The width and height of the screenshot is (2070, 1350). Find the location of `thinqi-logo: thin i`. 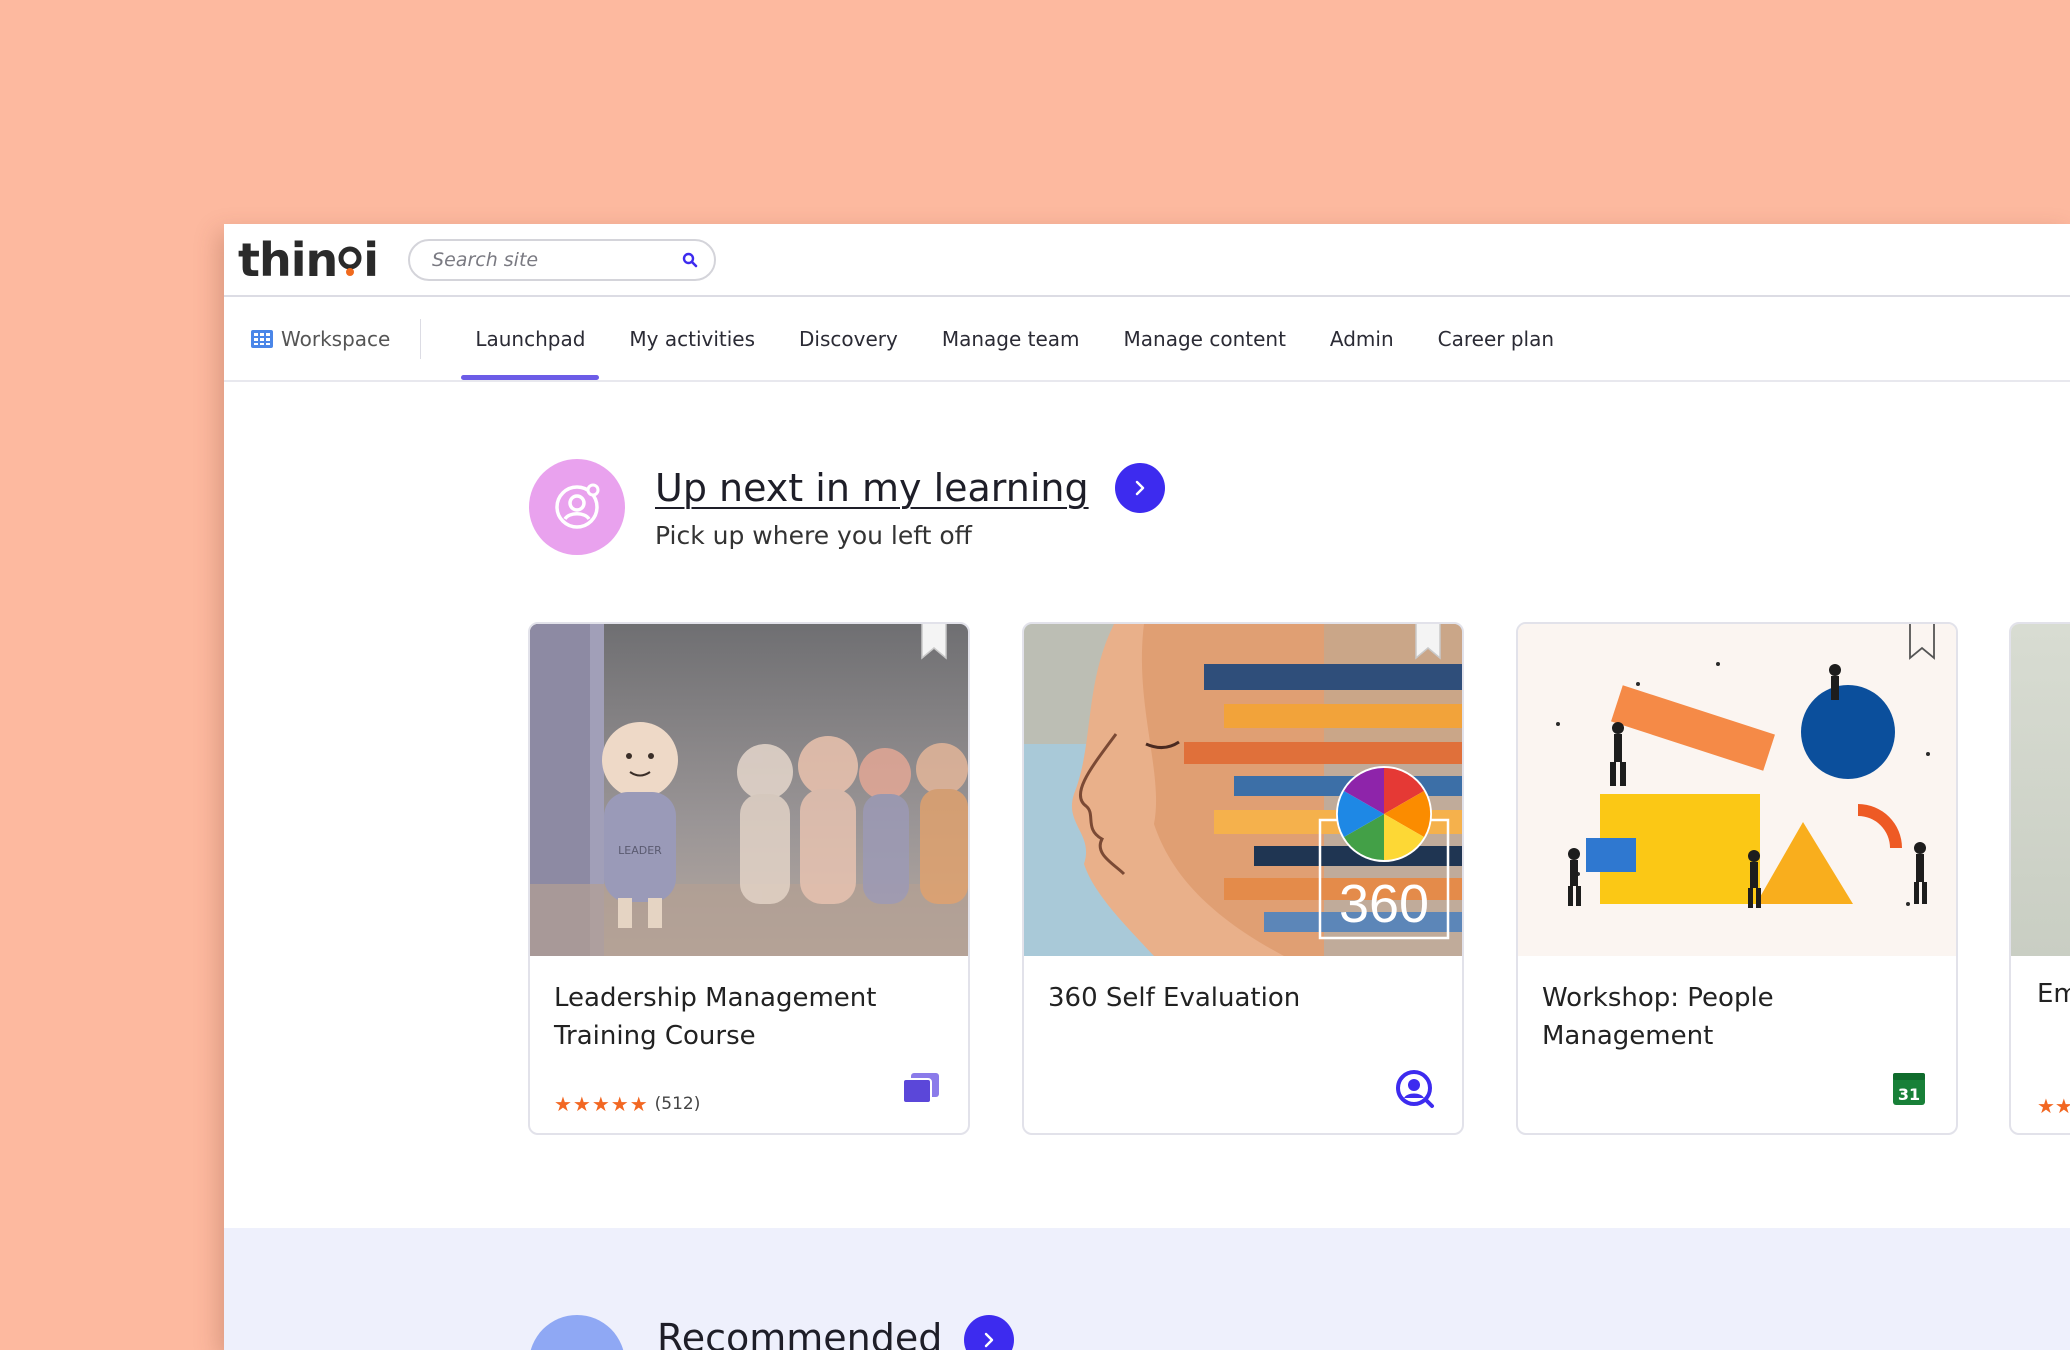

thinqi-logo: thin i is located at coordinates (308, 259).